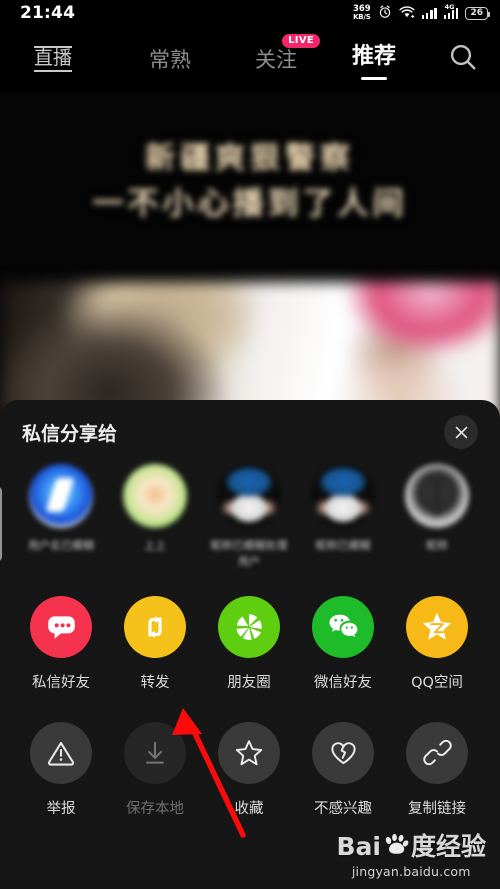 The width and height of the screenshot is (500, 889). I want to click on tab-live-label: 直播, so click(52, 59).